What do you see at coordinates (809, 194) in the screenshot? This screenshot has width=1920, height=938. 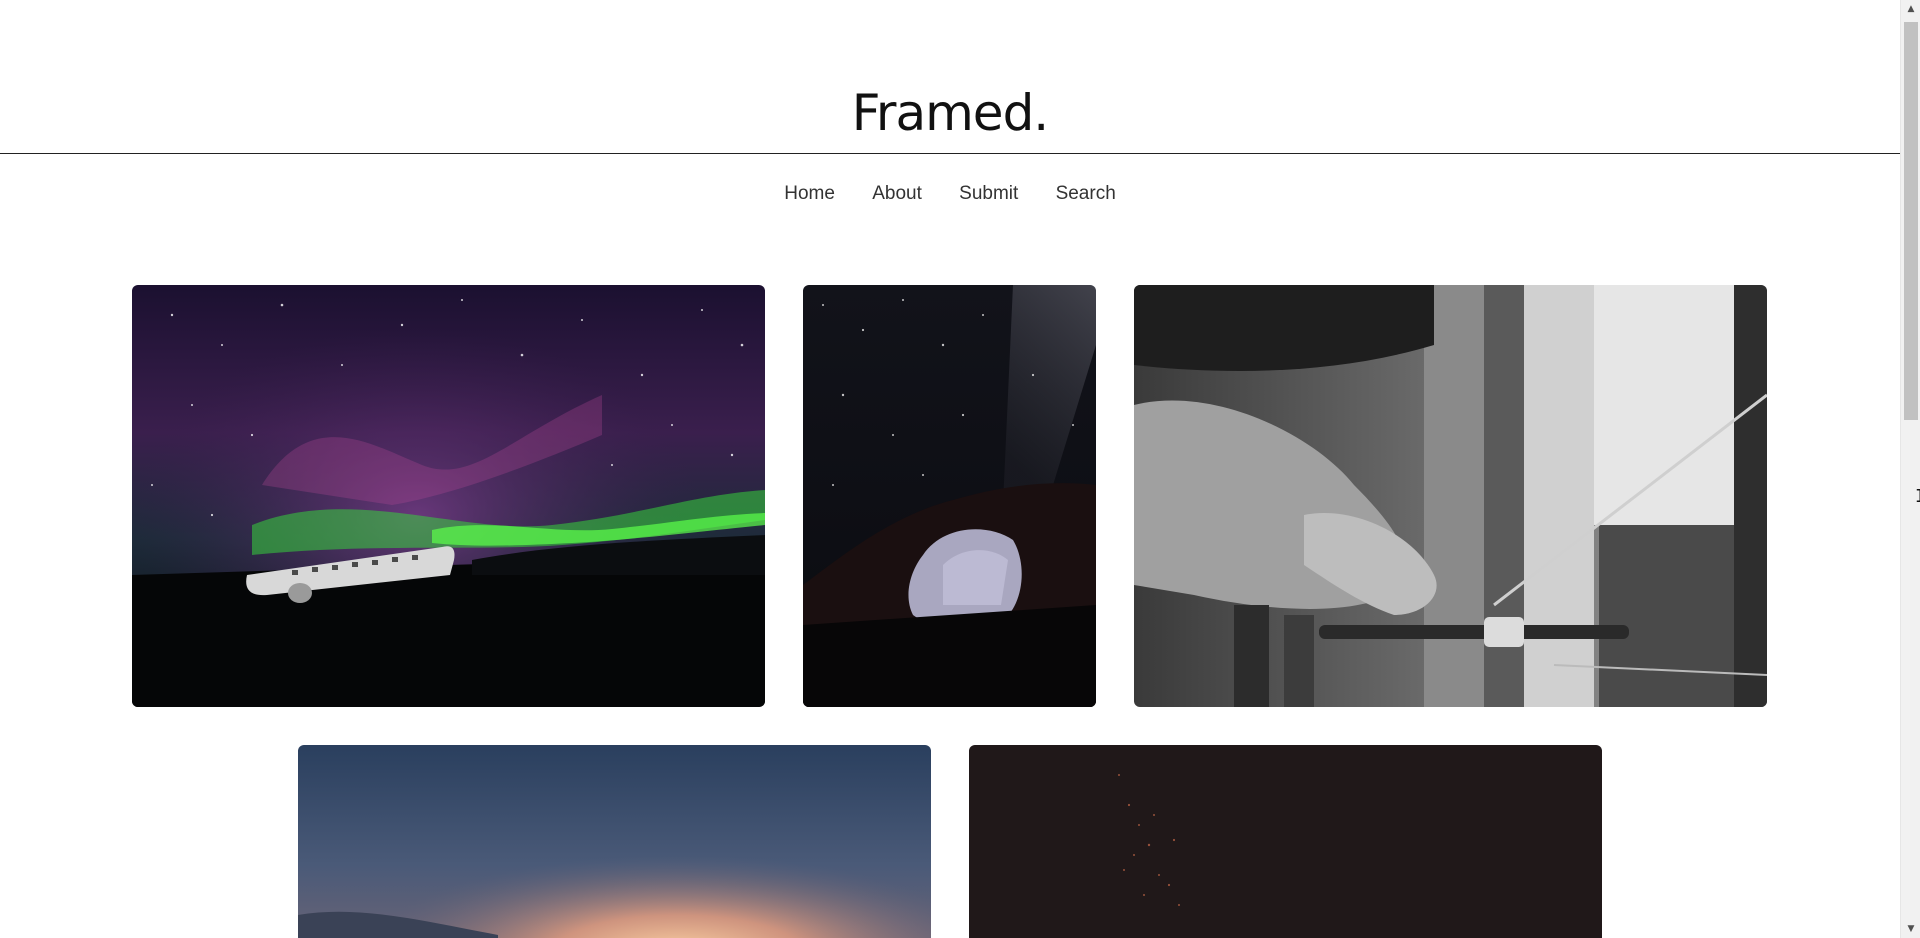 I see `nav-item-home: Home` at bounding box center [809, 194].